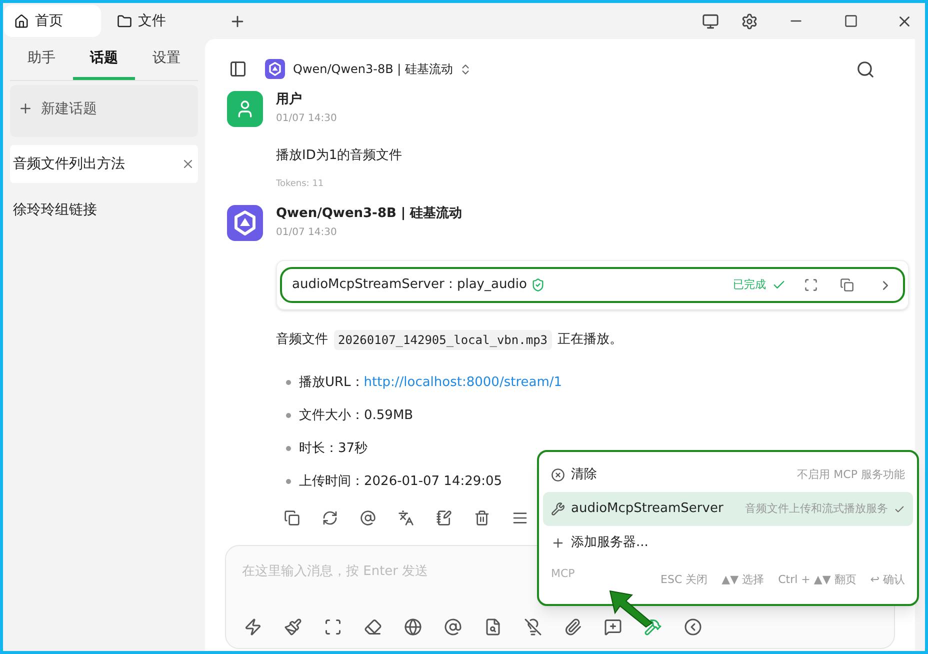 The width and height of the screenshot is (928, 654). I want to click on shortcut-hint: ▲▼ 选择, so click(743, 580).